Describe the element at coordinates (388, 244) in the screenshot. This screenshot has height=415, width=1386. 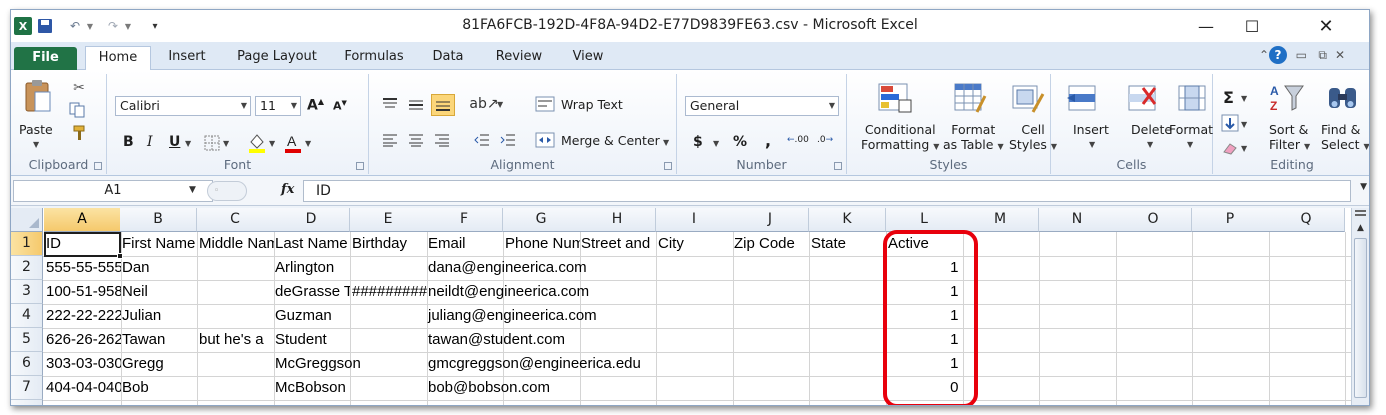
I see `cell-e1: Birthday` at that location.